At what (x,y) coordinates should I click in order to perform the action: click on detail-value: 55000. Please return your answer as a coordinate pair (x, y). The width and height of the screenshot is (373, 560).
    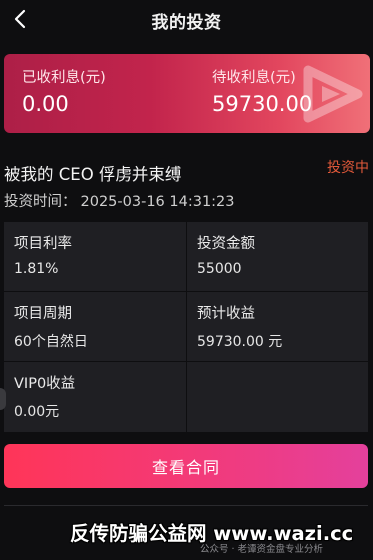
    Looking at the image, I should click on (219, 269).